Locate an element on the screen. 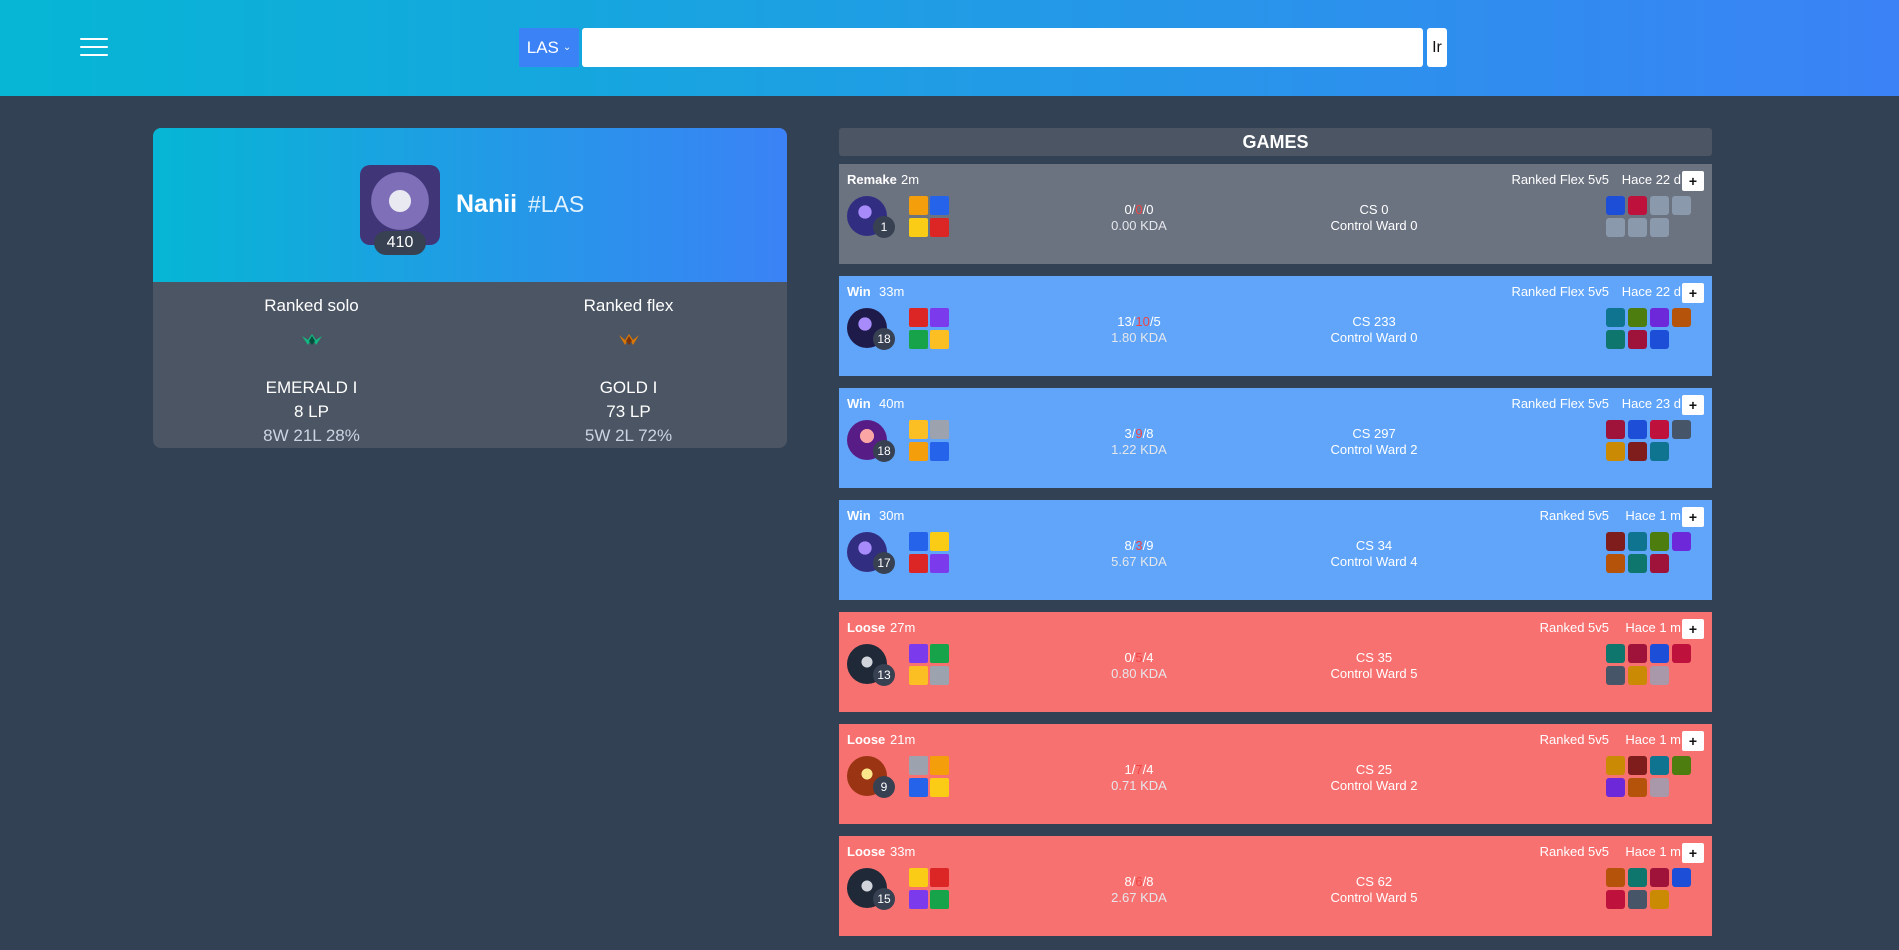  match-duration: 30m is located at coordinates (892, 515).